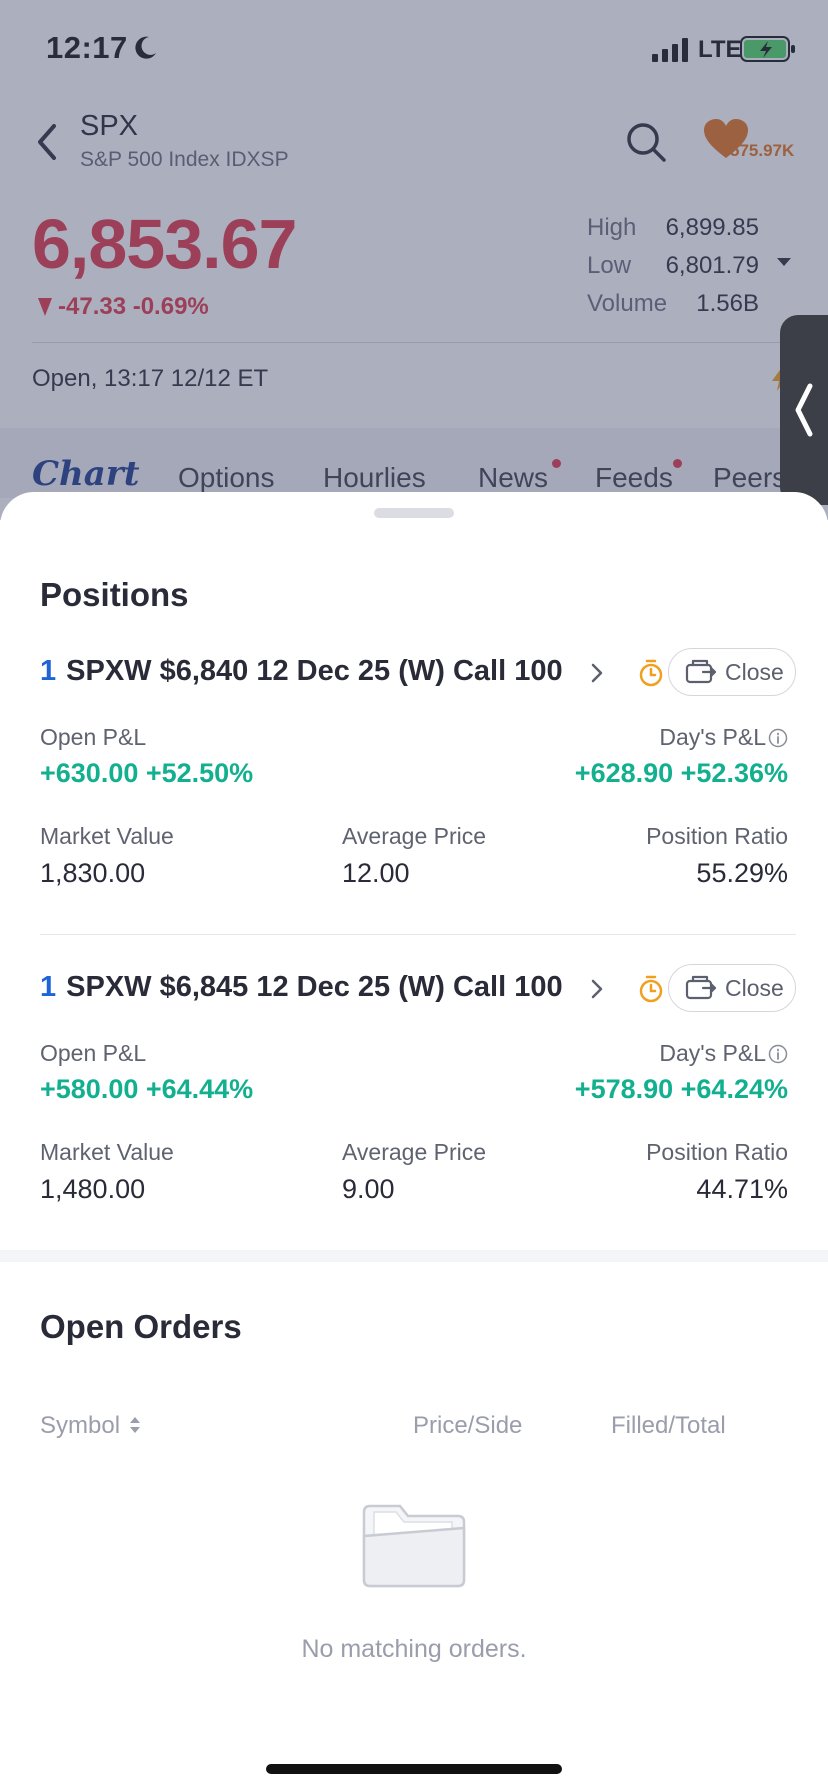 This screenshot has height=1792, width=828. I want to click on position-title: 1 SPXW $6,840 12 Dec 25 (W) Call 100, so click(301, 671).